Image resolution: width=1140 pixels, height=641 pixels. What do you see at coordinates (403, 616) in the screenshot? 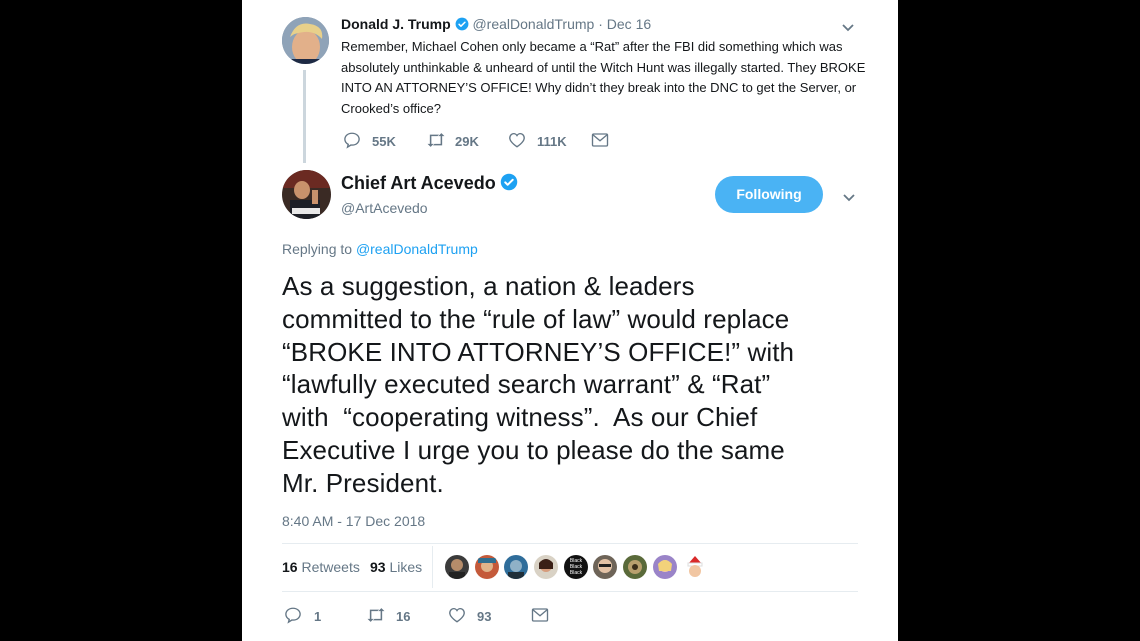
I see `tweet2-retweet-count: 16` at bounding box center [403, 616].